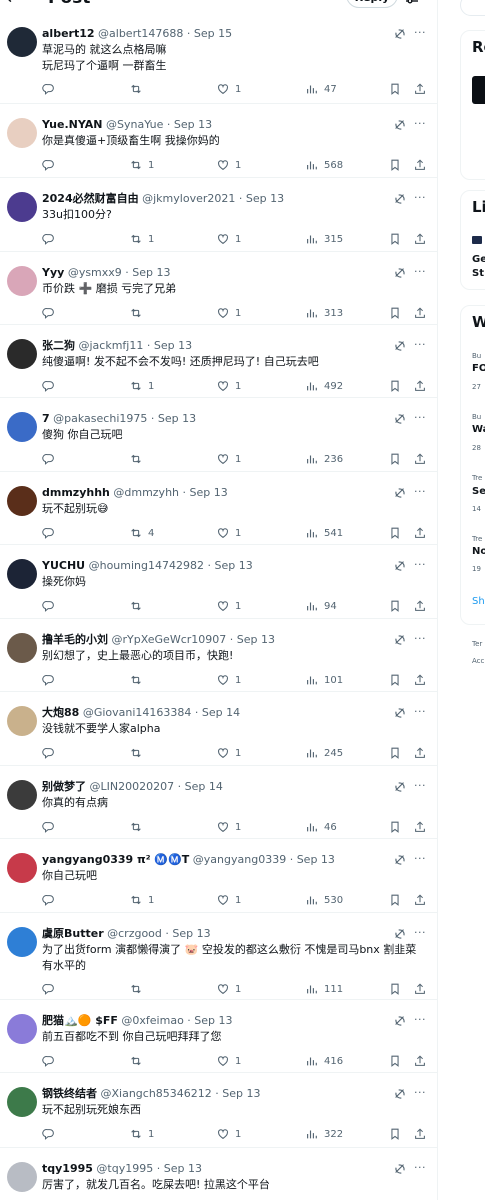 This screenshot has height=1200, width=485. I want to click on author-name: albert12, so click(68, 33).